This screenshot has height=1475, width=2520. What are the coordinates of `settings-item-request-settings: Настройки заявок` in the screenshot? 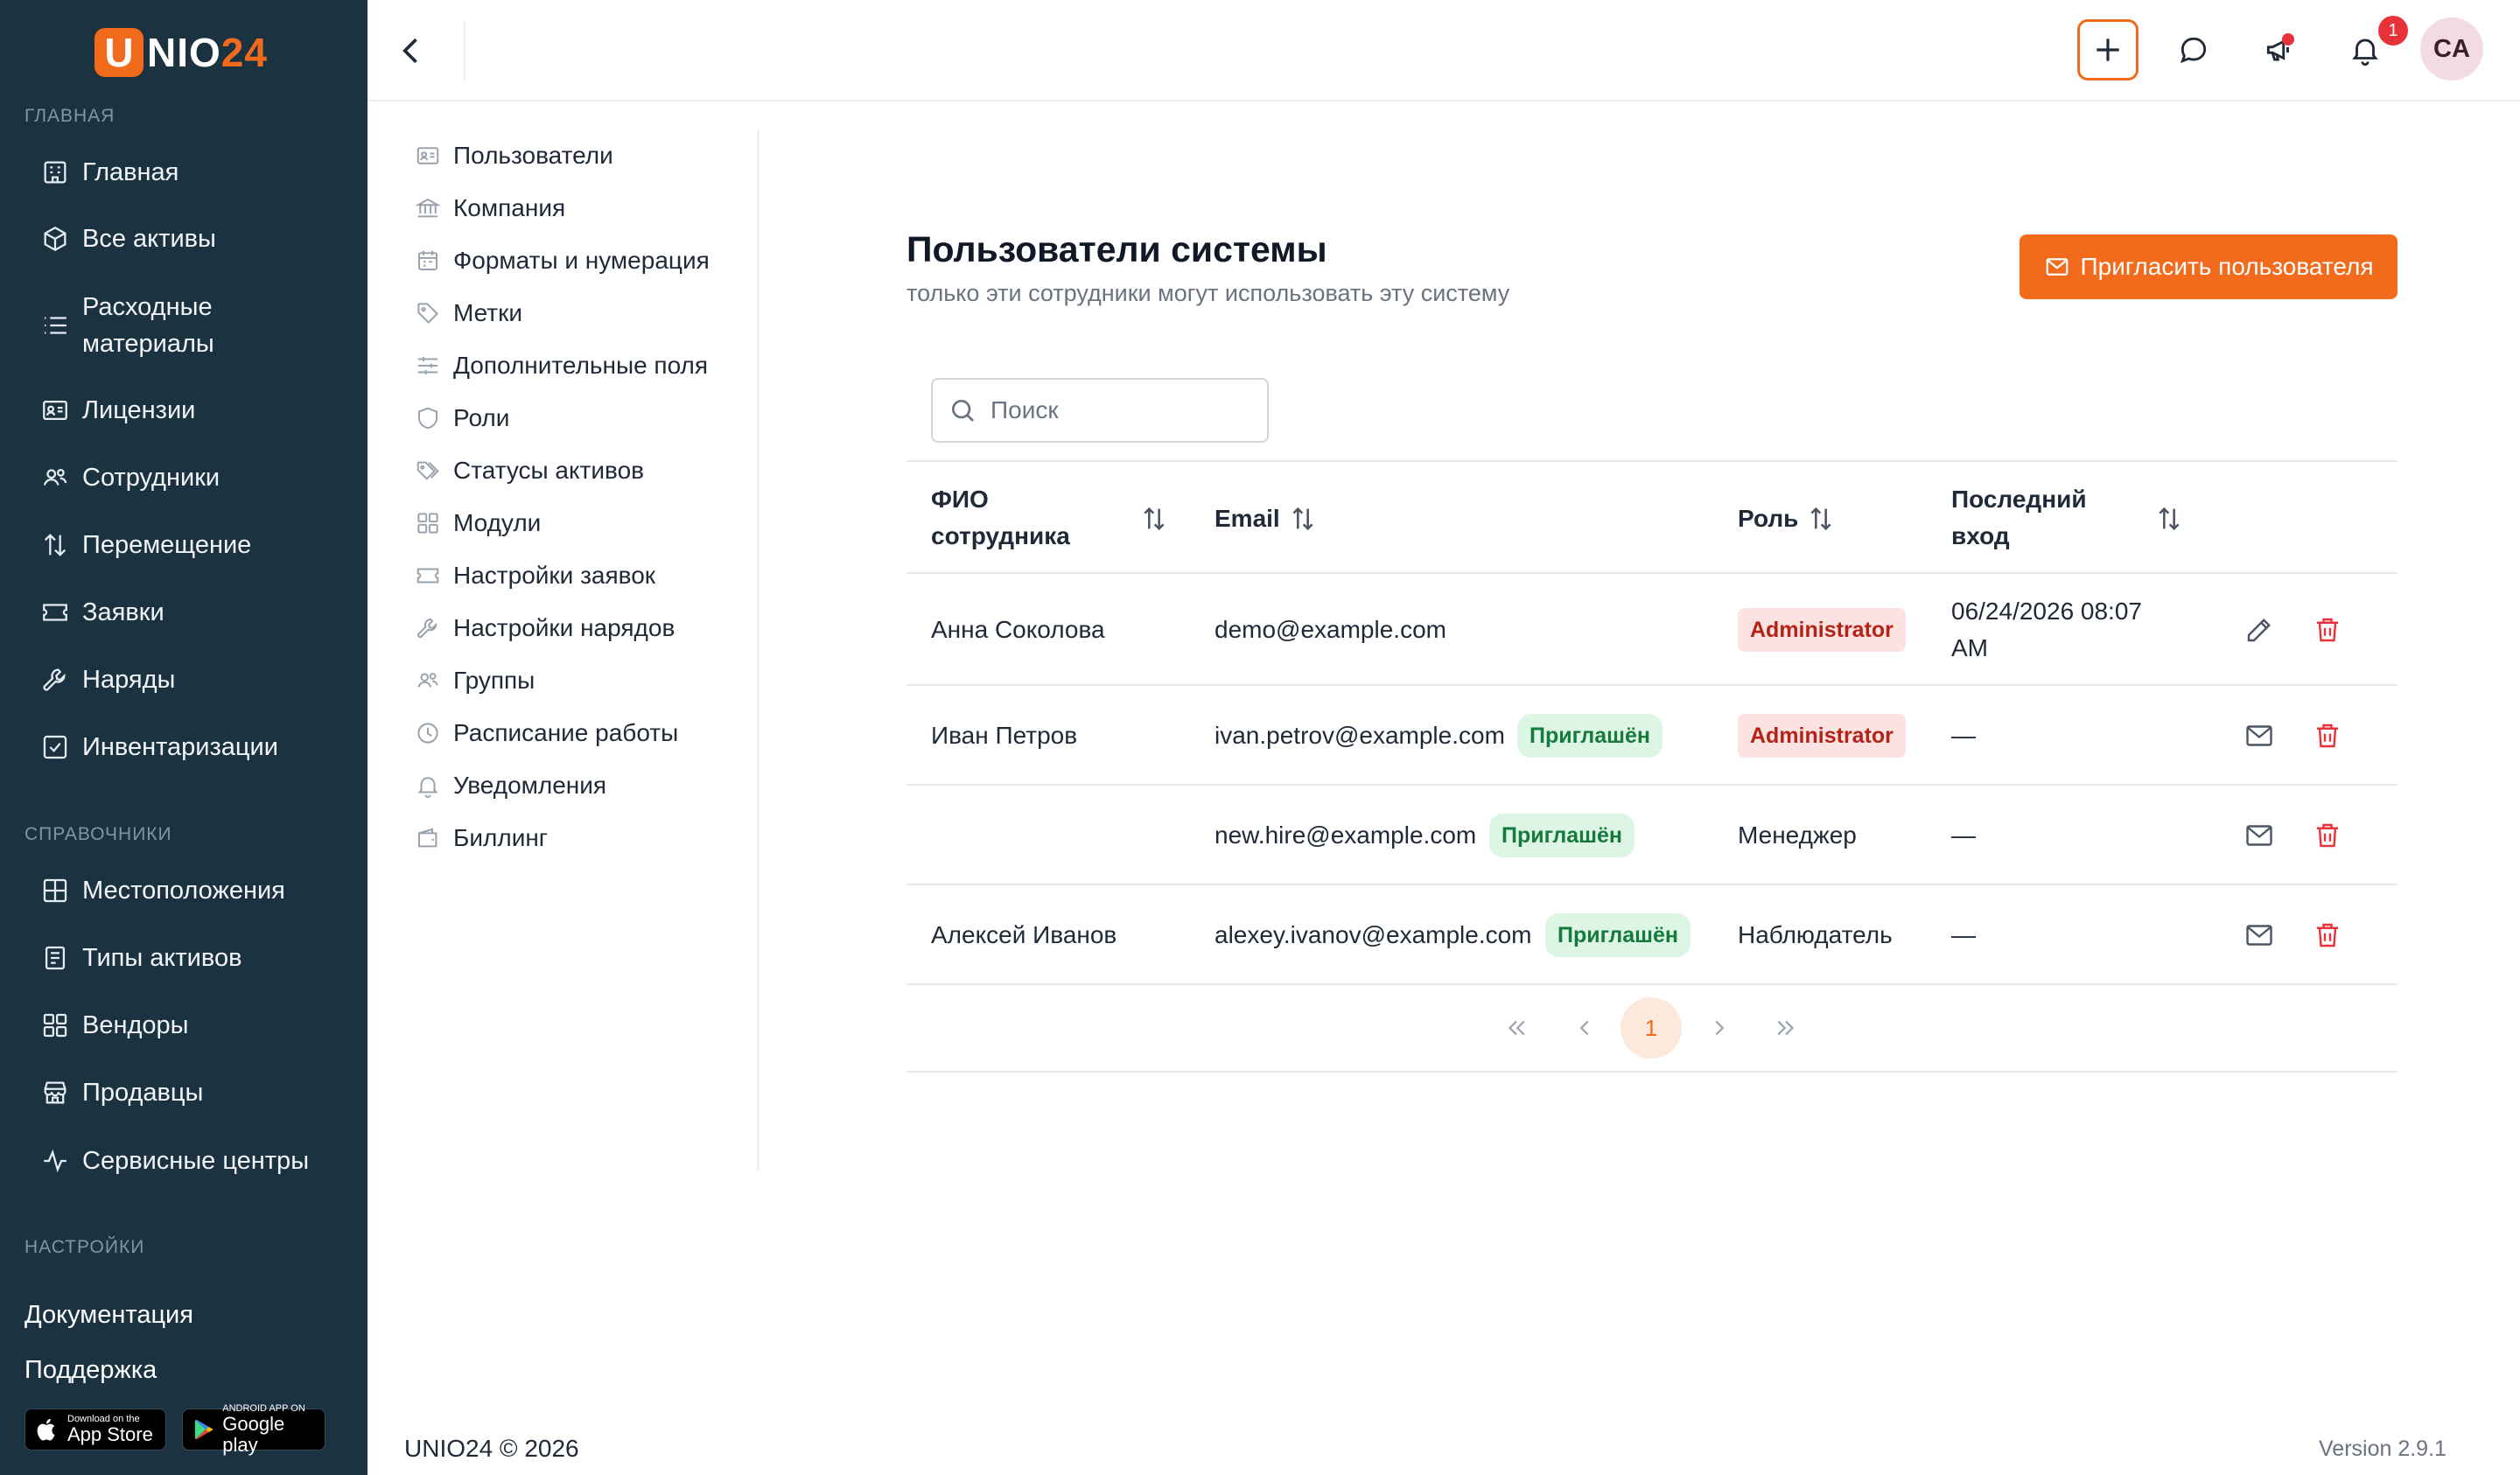 It's located at (535, 576).